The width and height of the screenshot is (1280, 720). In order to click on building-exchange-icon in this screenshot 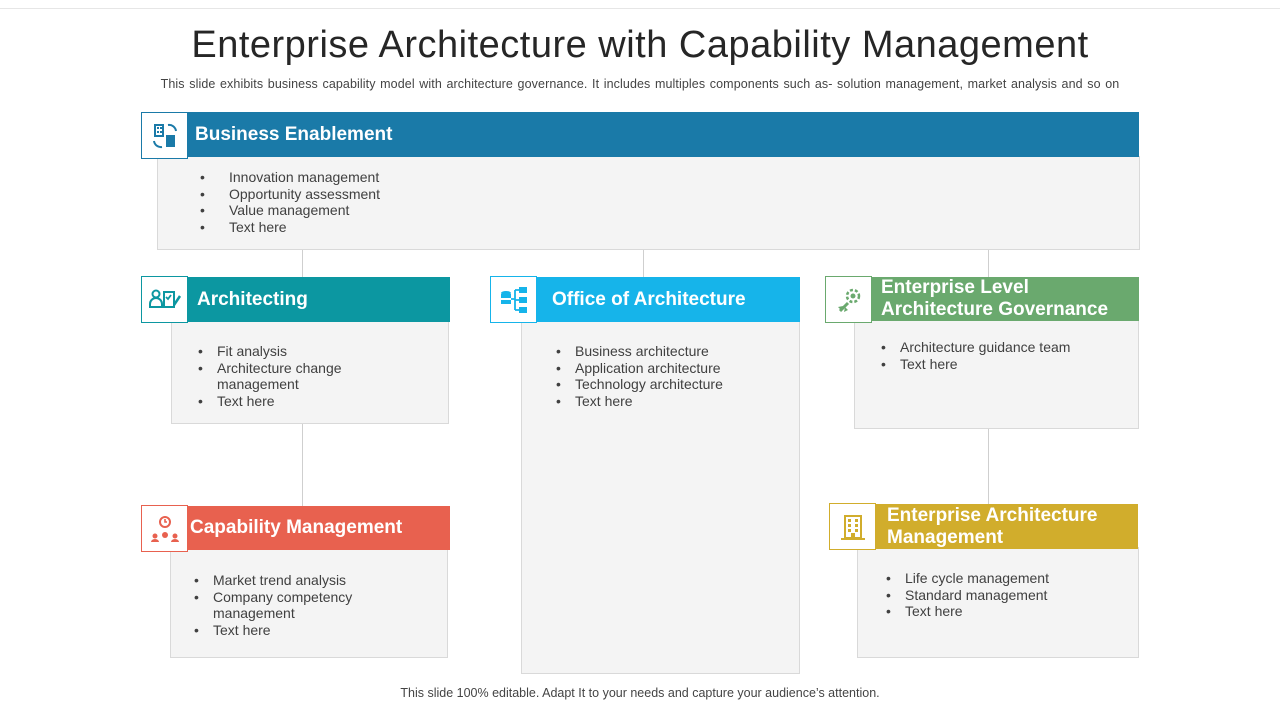, I will do `click(164, 135)`.